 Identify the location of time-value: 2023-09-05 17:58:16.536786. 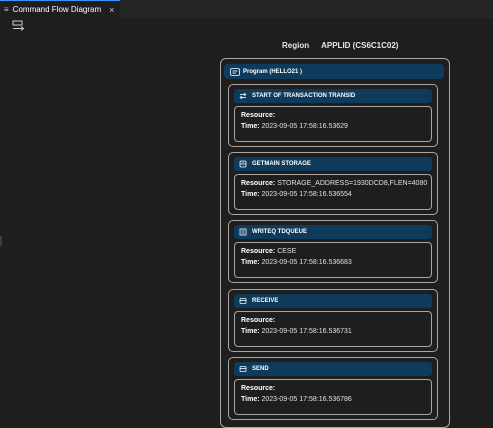
(306, 399).